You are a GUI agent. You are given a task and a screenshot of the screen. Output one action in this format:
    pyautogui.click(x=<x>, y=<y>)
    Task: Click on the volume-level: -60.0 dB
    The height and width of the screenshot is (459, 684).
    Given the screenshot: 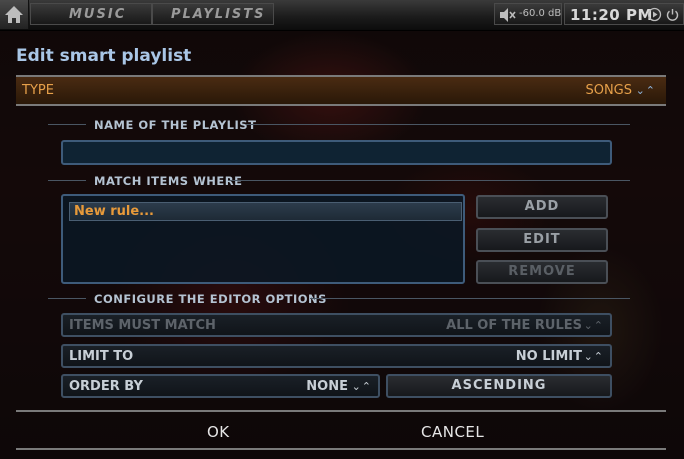 What is the action you would take?
    pyautogui.click(x=540, y=13)
    